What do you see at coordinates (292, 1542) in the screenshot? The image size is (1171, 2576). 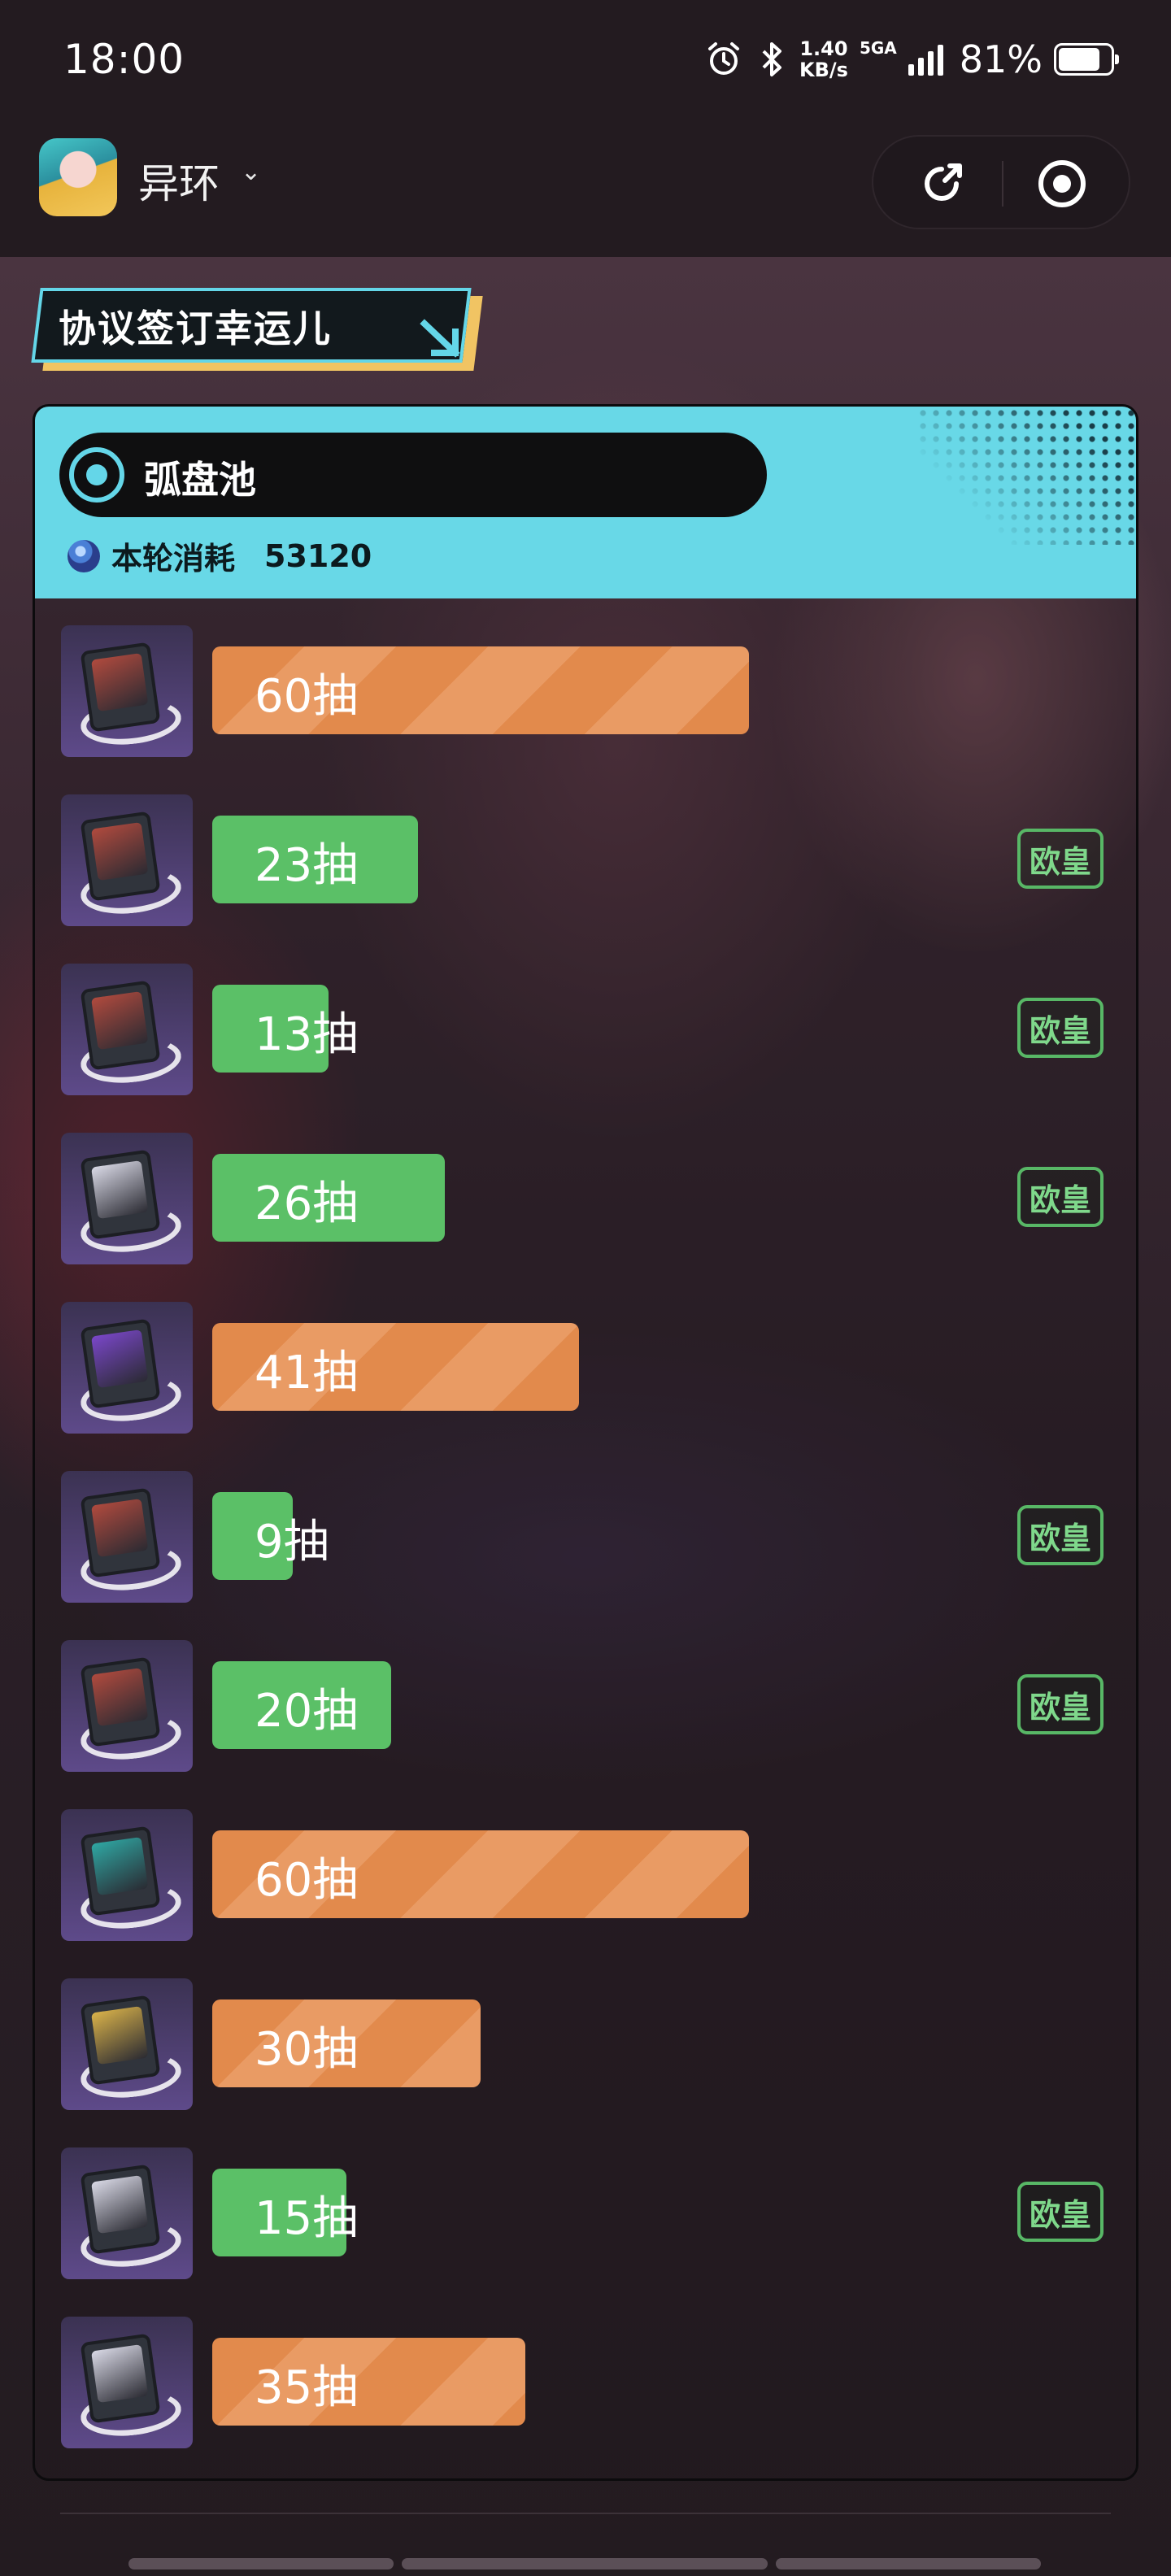 I see `pull-count-label: 9抽` at bounding box center [292, 1542].